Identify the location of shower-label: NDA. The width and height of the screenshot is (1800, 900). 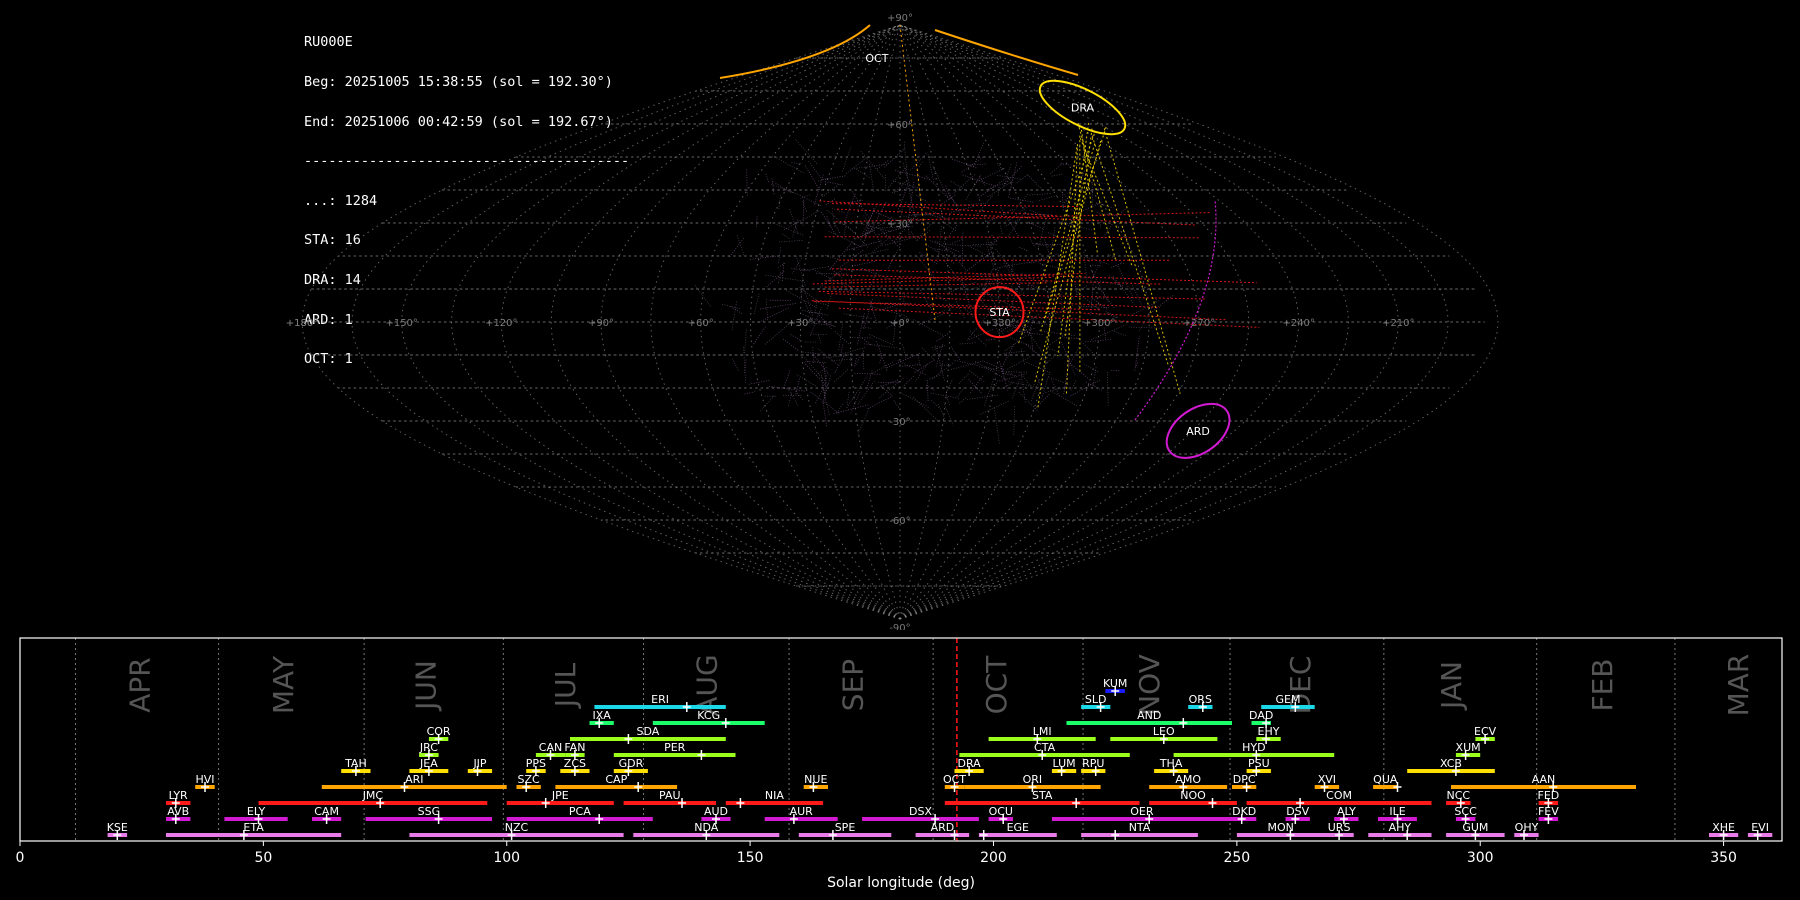
(706, 827).